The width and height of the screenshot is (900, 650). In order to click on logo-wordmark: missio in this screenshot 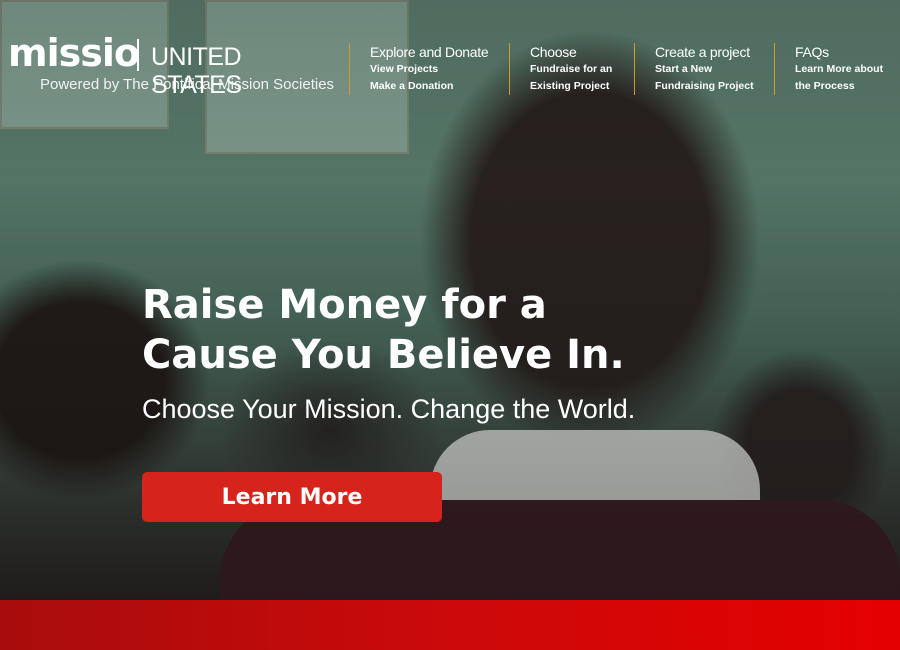, I will do `click(74, 53)`.